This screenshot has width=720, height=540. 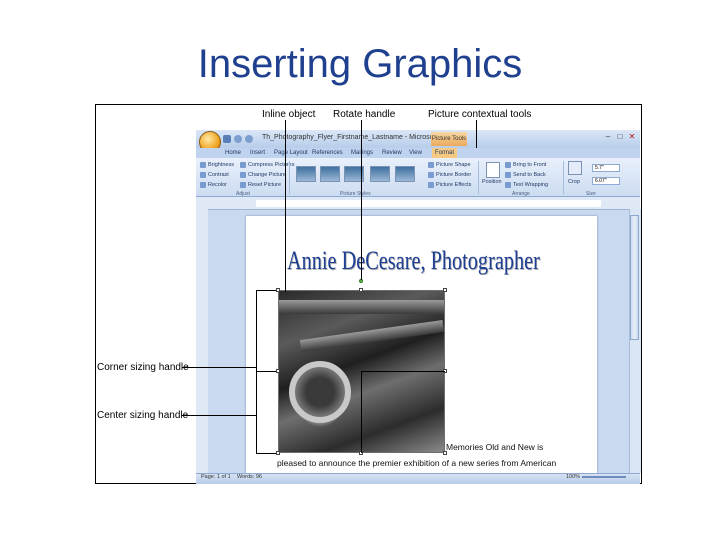 I want to click on crop-outline, so click(x=403, y=412).